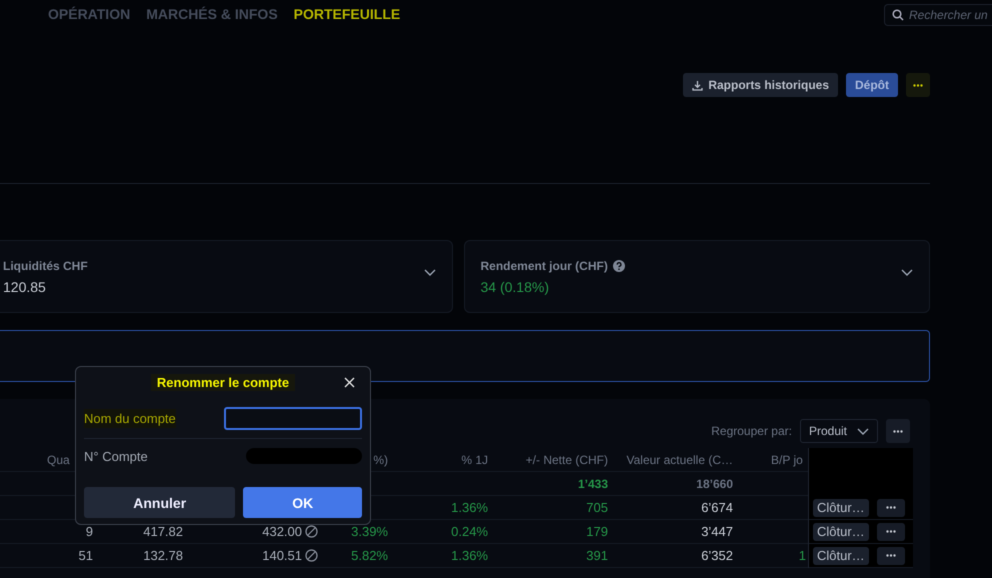 The width and height of the screenshot is (992, 578). What do you see at coordinates (567, 459) in the screenshot?
I see `column-header: +/- Nette (CHF)` at bounding box center [567, 459].